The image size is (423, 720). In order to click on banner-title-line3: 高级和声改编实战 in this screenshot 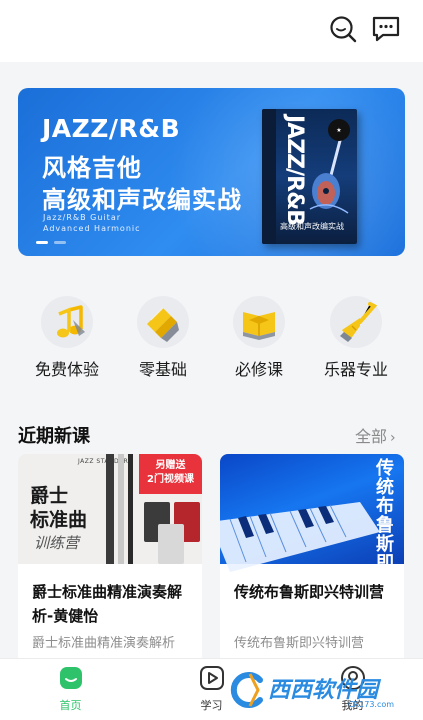, I will do `click(142, 200)`.